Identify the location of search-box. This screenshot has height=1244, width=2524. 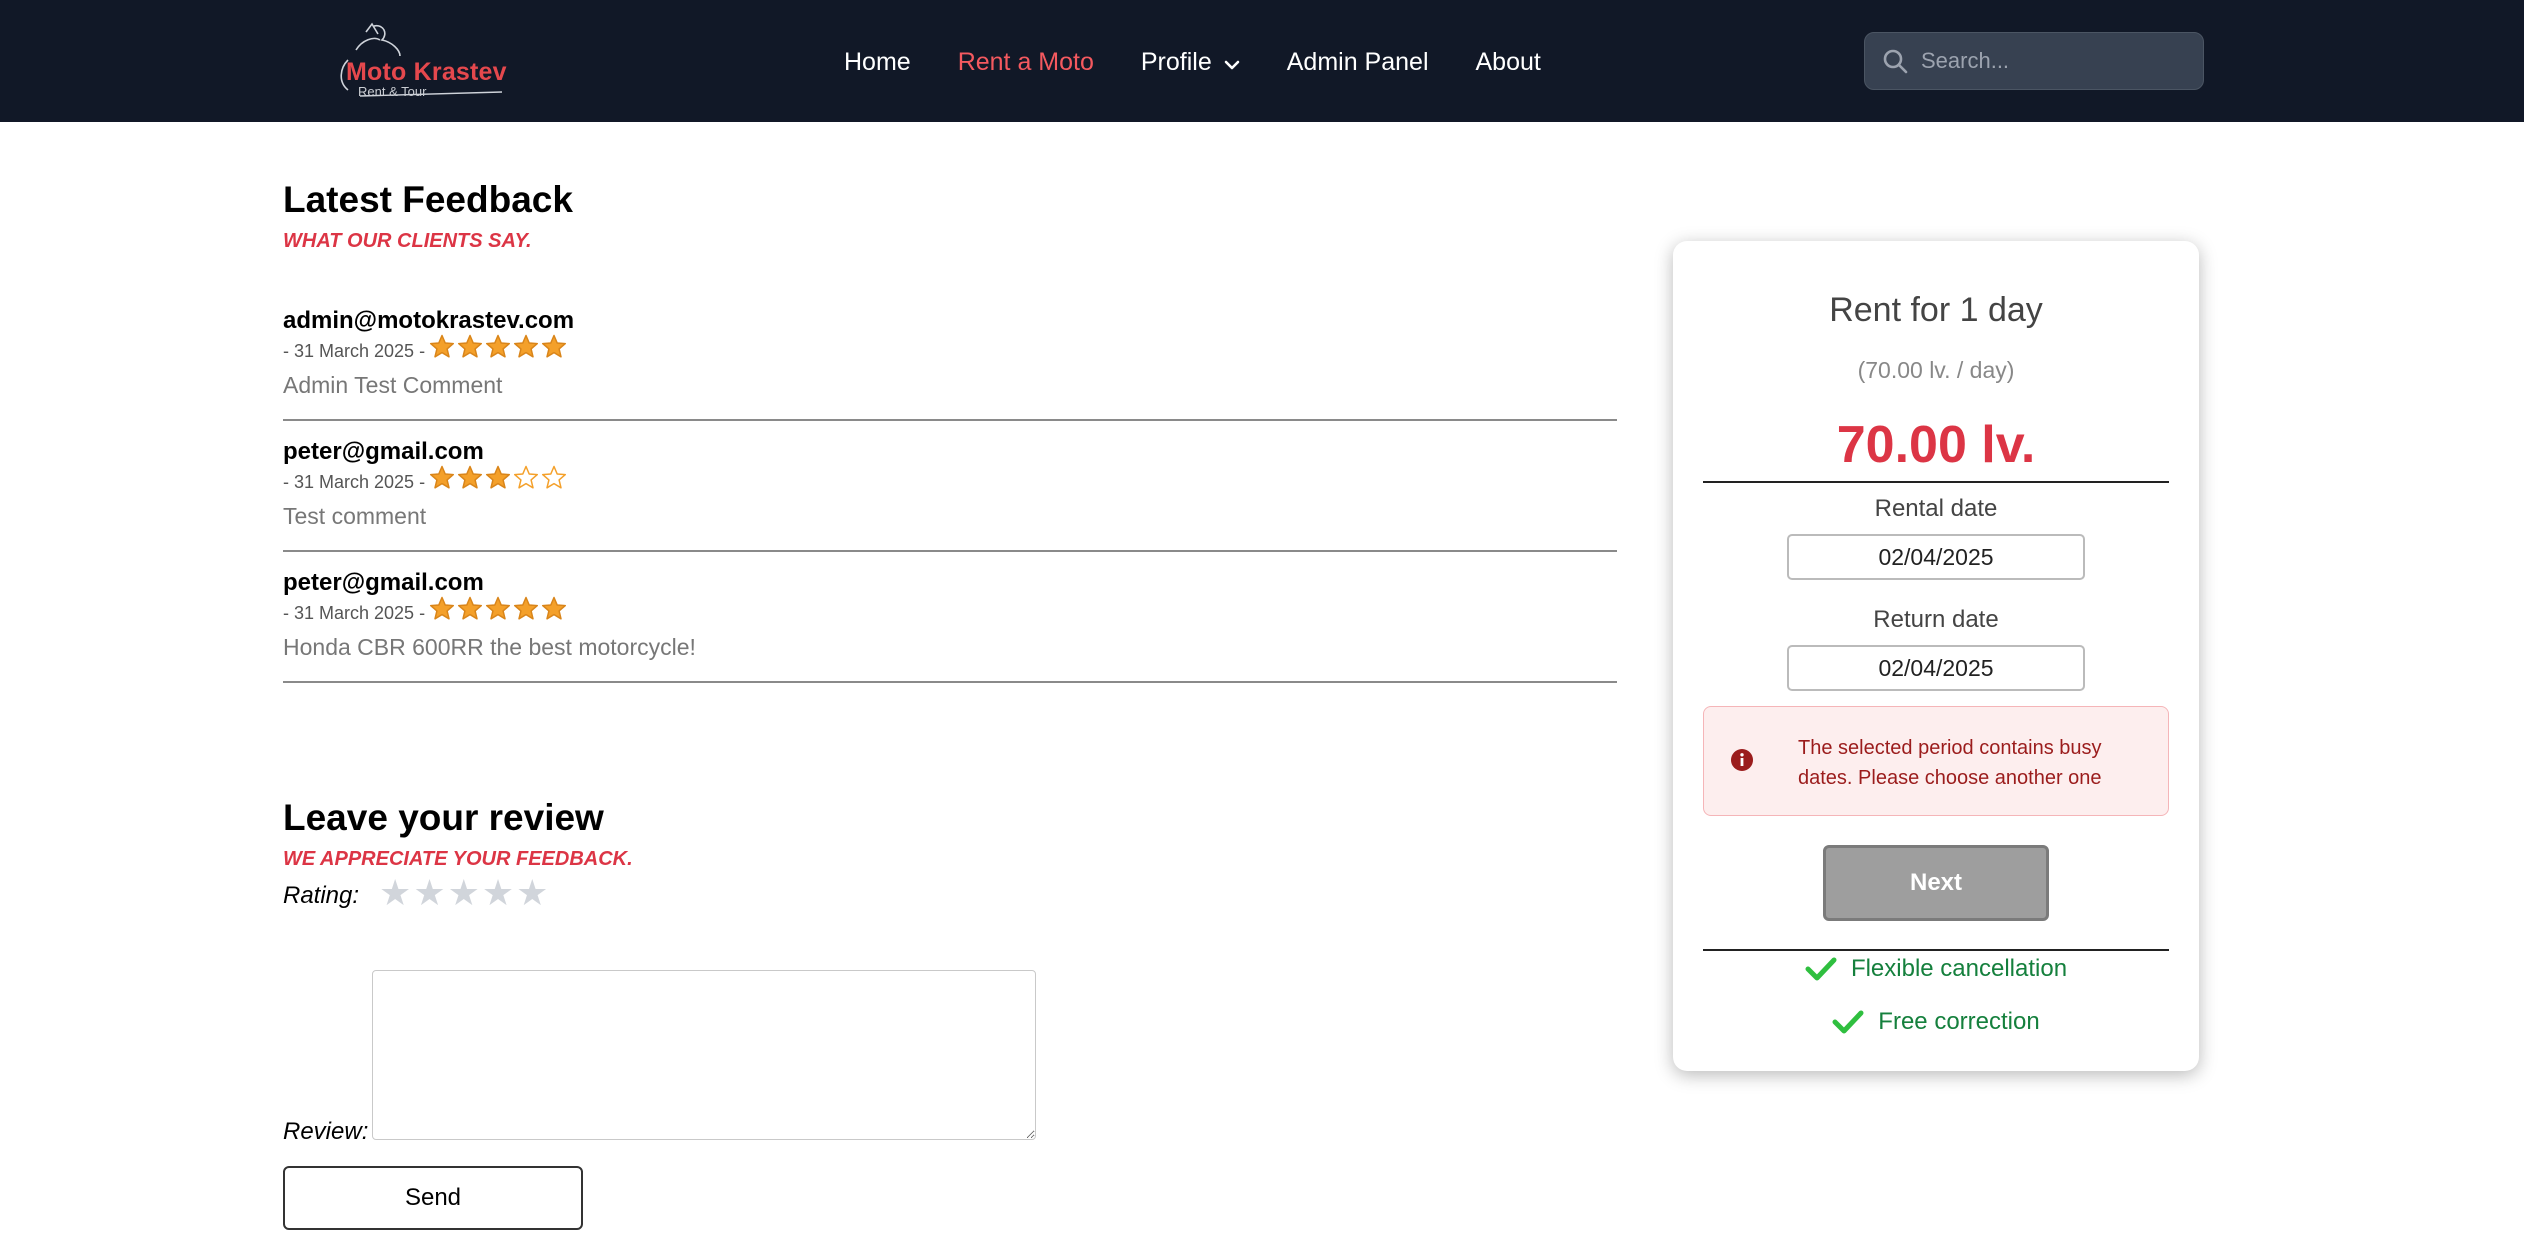
(2034, 61).